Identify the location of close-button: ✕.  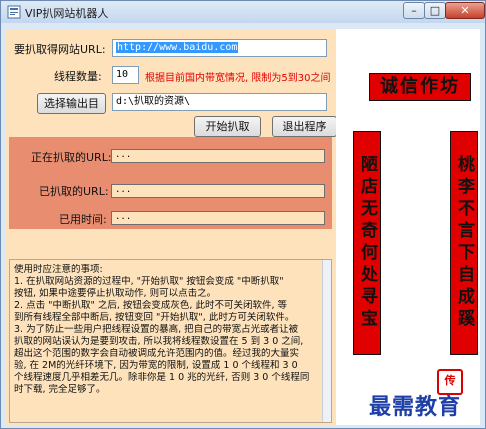
(465, 10).